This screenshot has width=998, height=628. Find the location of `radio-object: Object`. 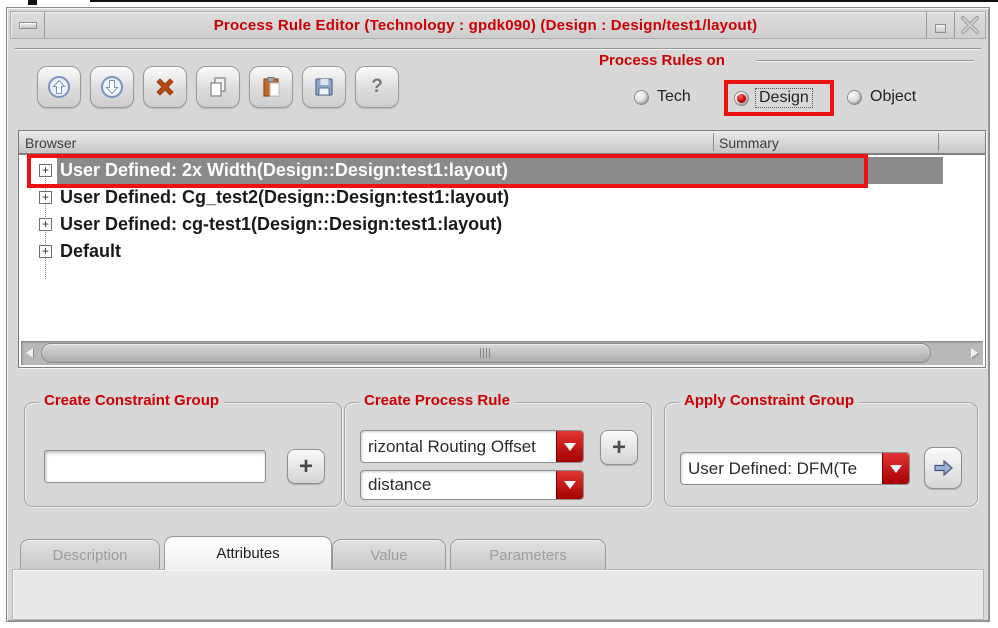

radio-object: Object is located at coordinates (881, 97).